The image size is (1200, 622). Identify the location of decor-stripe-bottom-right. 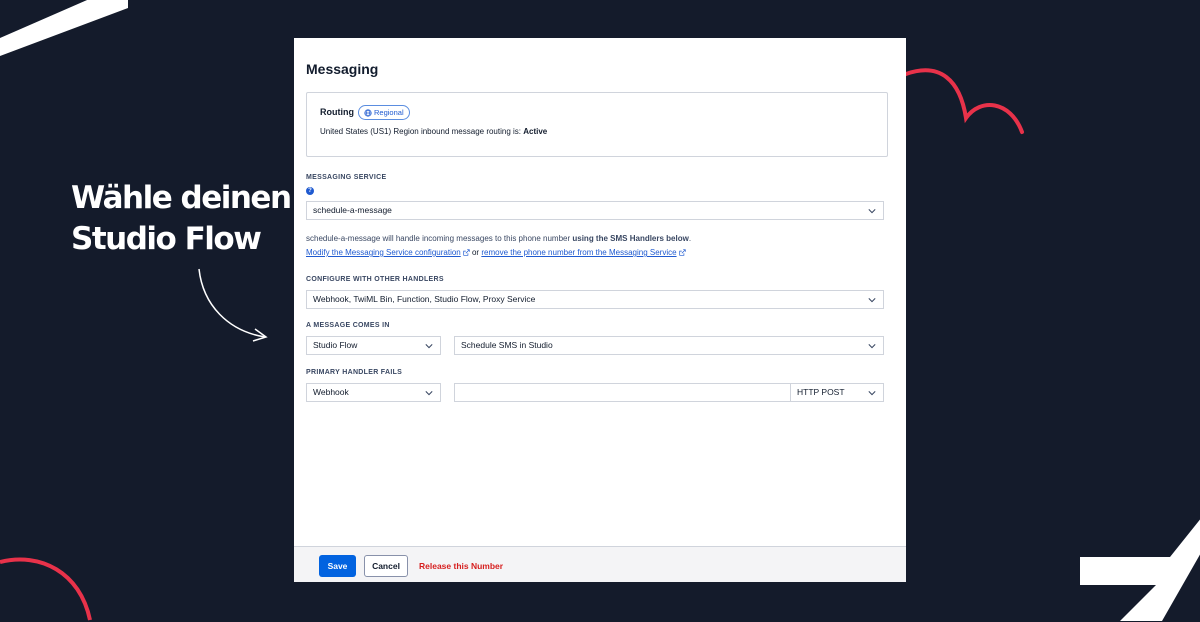
(1140, 570).